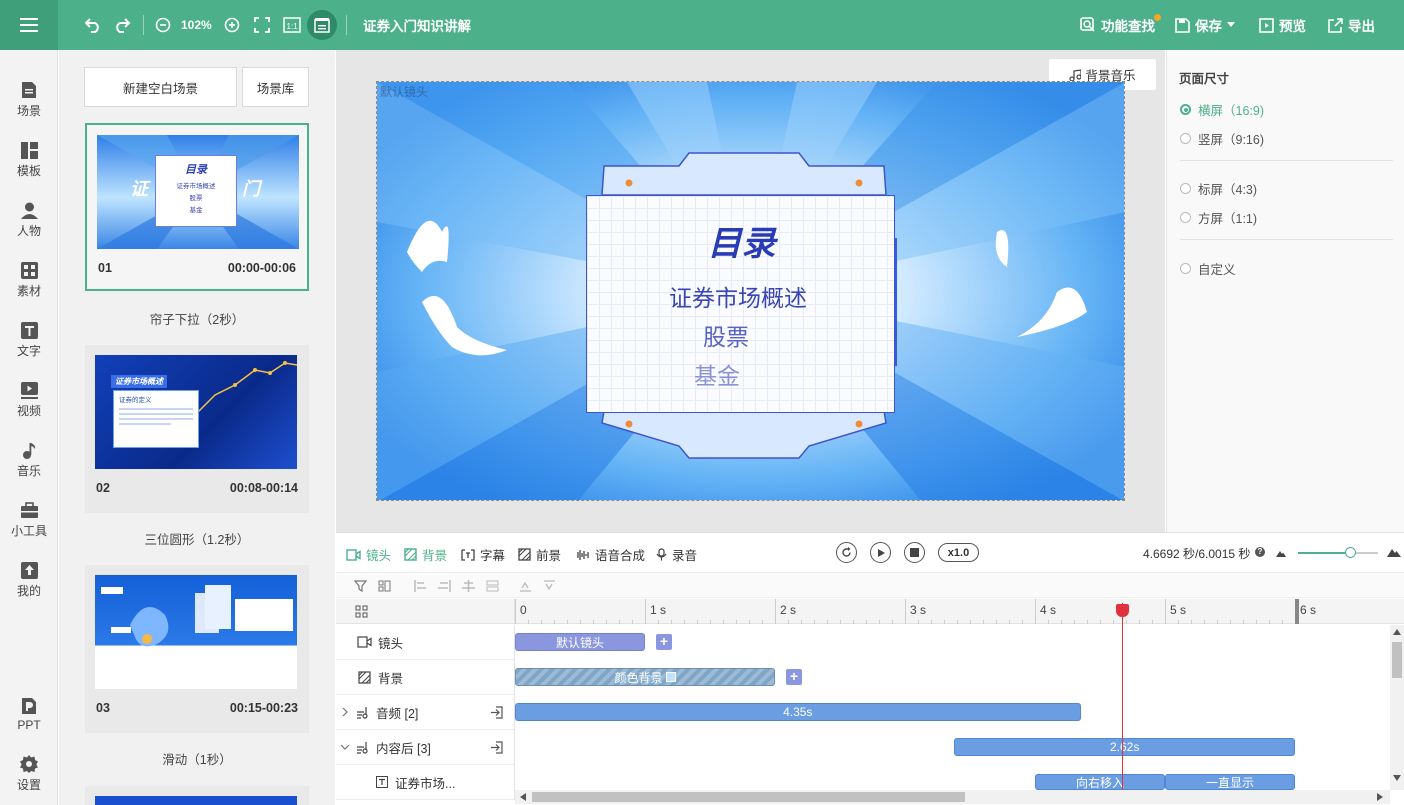 The image size is (1404, 805). I want to click on timeline-clip-audio: 2.62s, so click(1124, 747).